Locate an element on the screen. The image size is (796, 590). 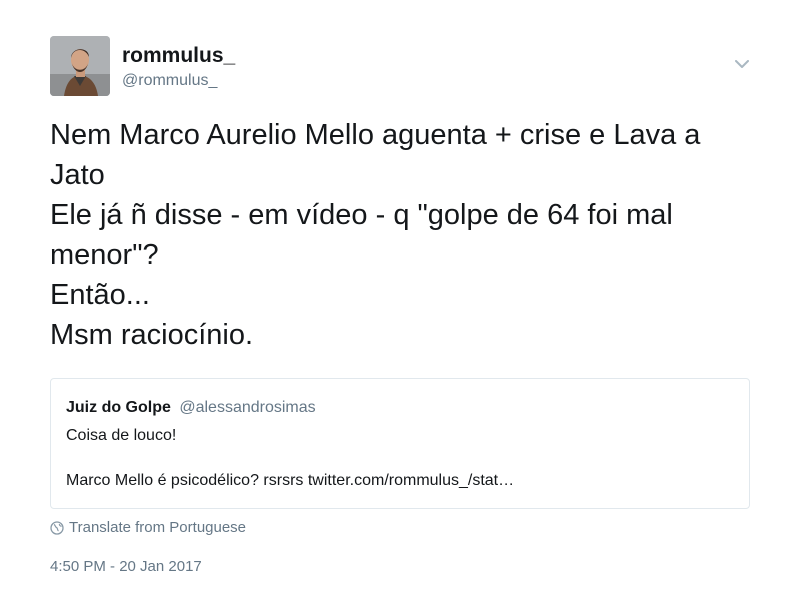
tweet-text-line: Jato is located at coordinates (77, 175).